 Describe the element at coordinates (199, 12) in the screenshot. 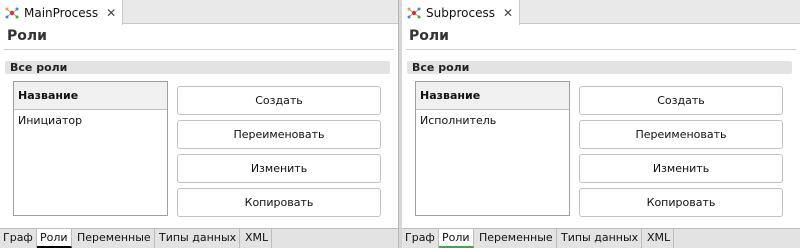

I see `editor-tabstrip: MainProcess ✕` at that location.